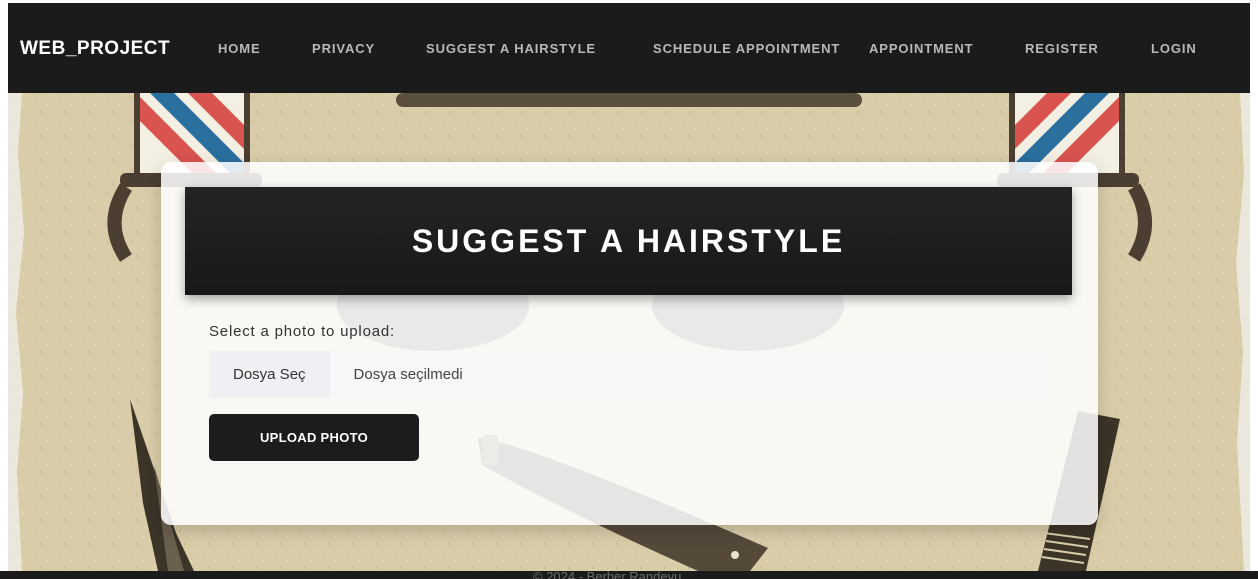 The width and height of the screenshot is (1258, 579). What do you see at coordinates (628, 374) in the screenshot?
I see `file-input: Dosya Seç Dosya seçilmedi` at bounding box center [628, 374].